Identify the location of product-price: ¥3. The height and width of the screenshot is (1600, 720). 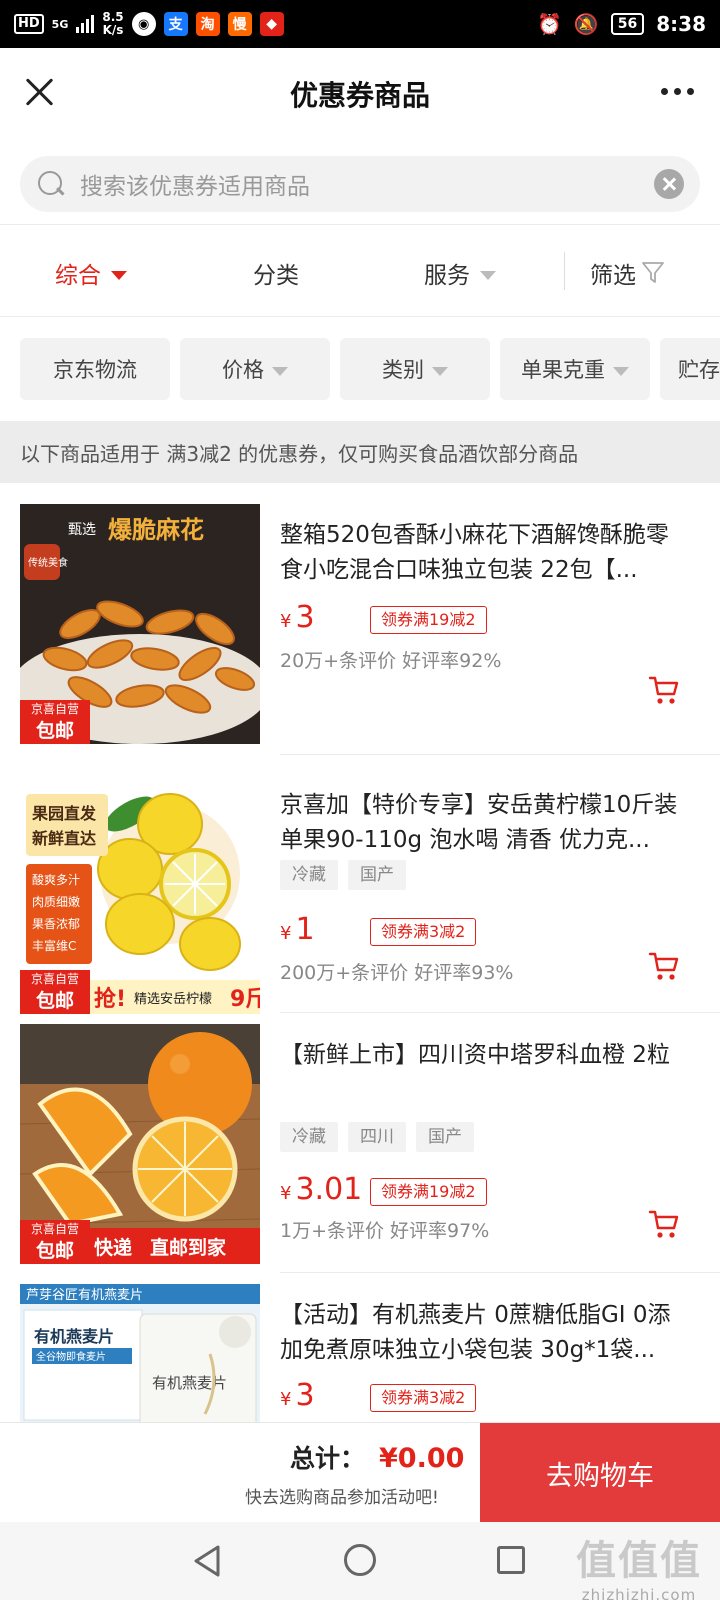
(297, 1395).